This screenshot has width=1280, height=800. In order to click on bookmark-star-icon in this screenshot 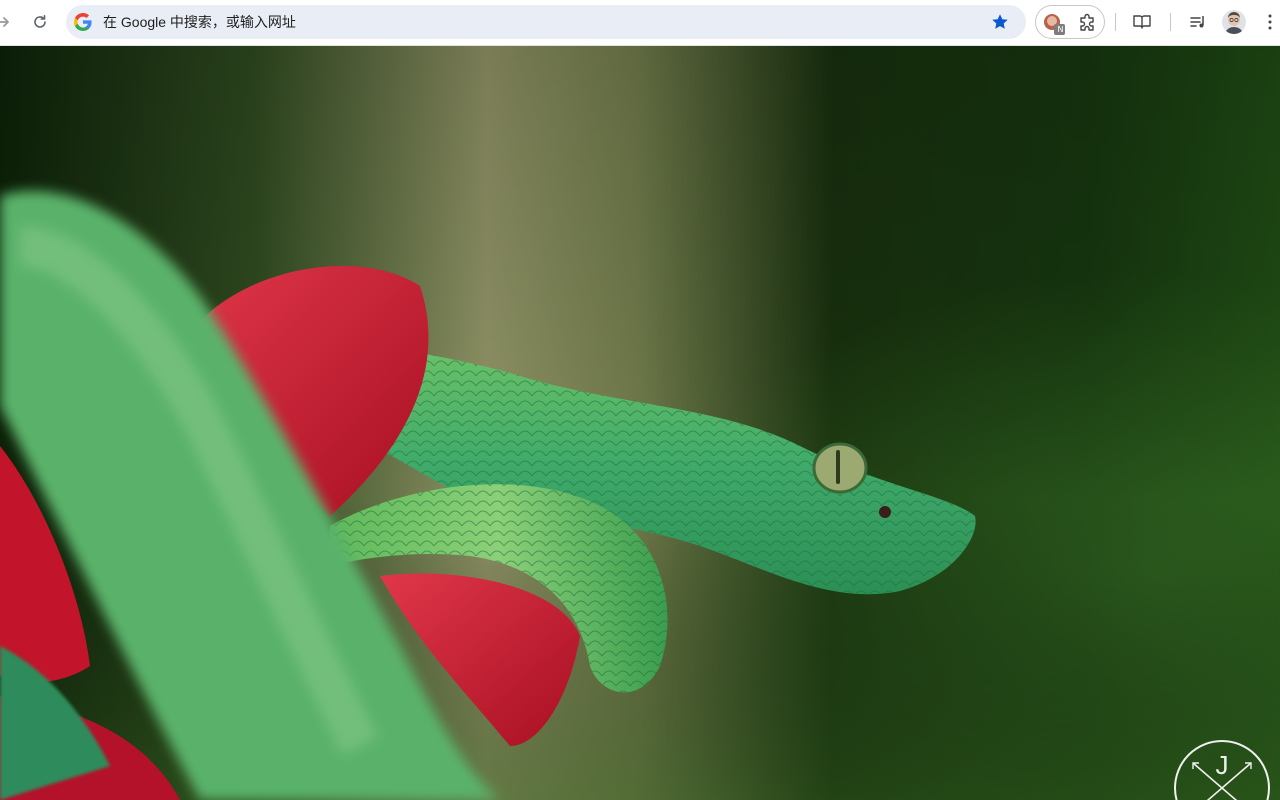, I will do `click(1000, 22)`.